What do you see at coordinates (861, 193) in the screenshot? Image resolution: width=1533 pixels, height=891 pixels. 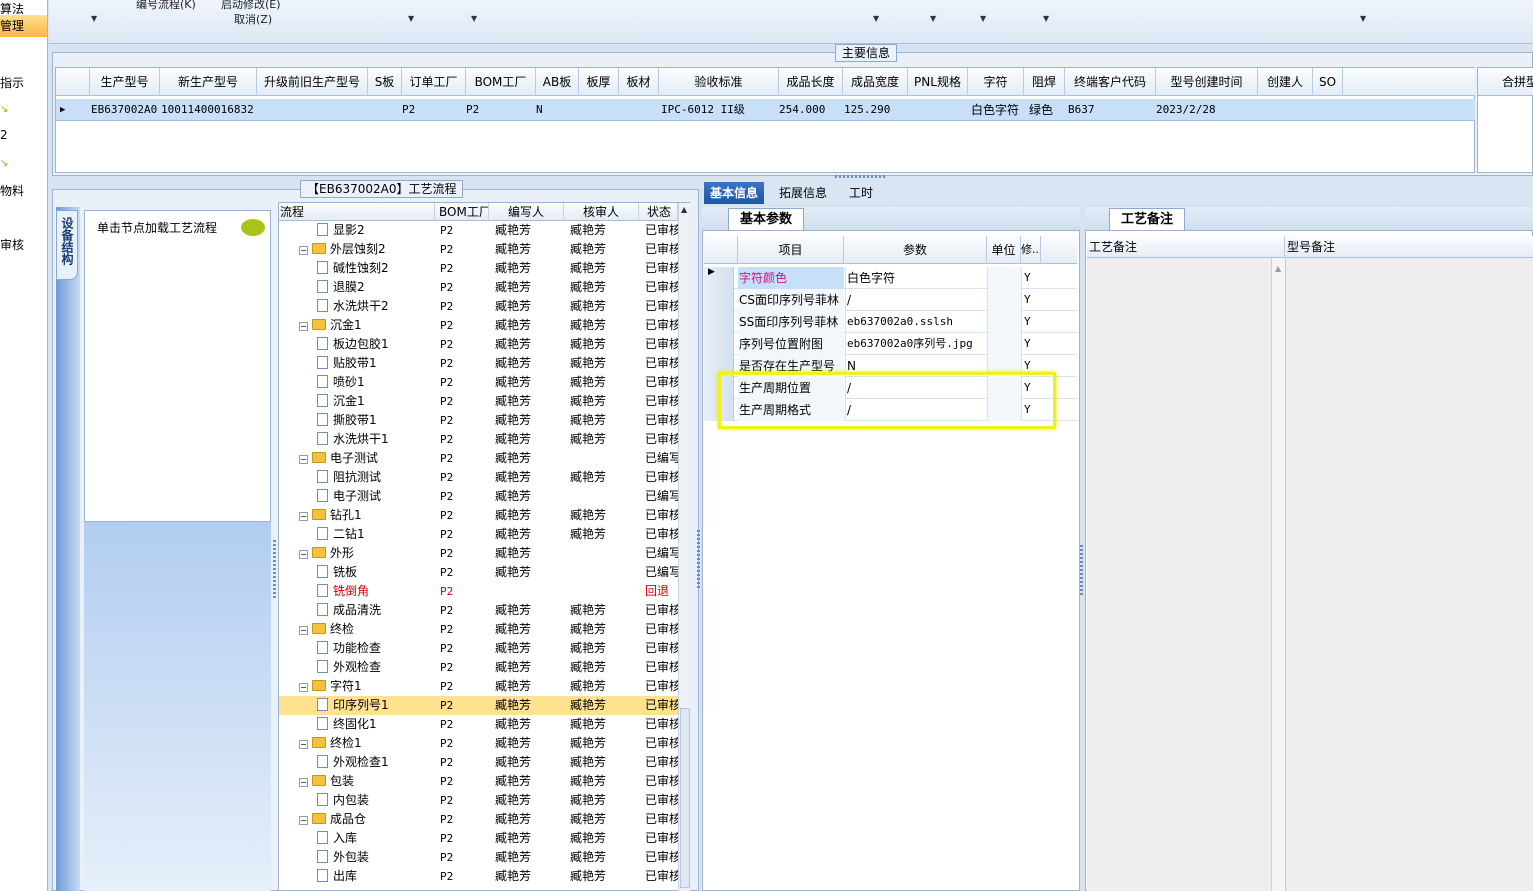 I see `tab-work-hours: 工时` at bounding box center [861, 193].